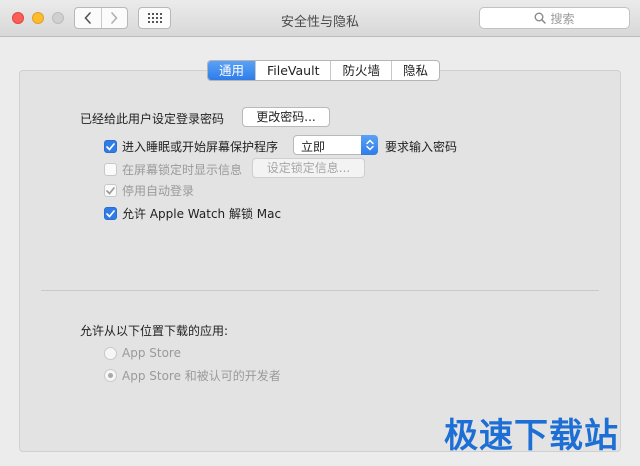 The width and height of the screenshot is (640, 466). Describe the element at coordinates (369, 145) in the screenshot. I see `updown-chevron-icon` at that location.